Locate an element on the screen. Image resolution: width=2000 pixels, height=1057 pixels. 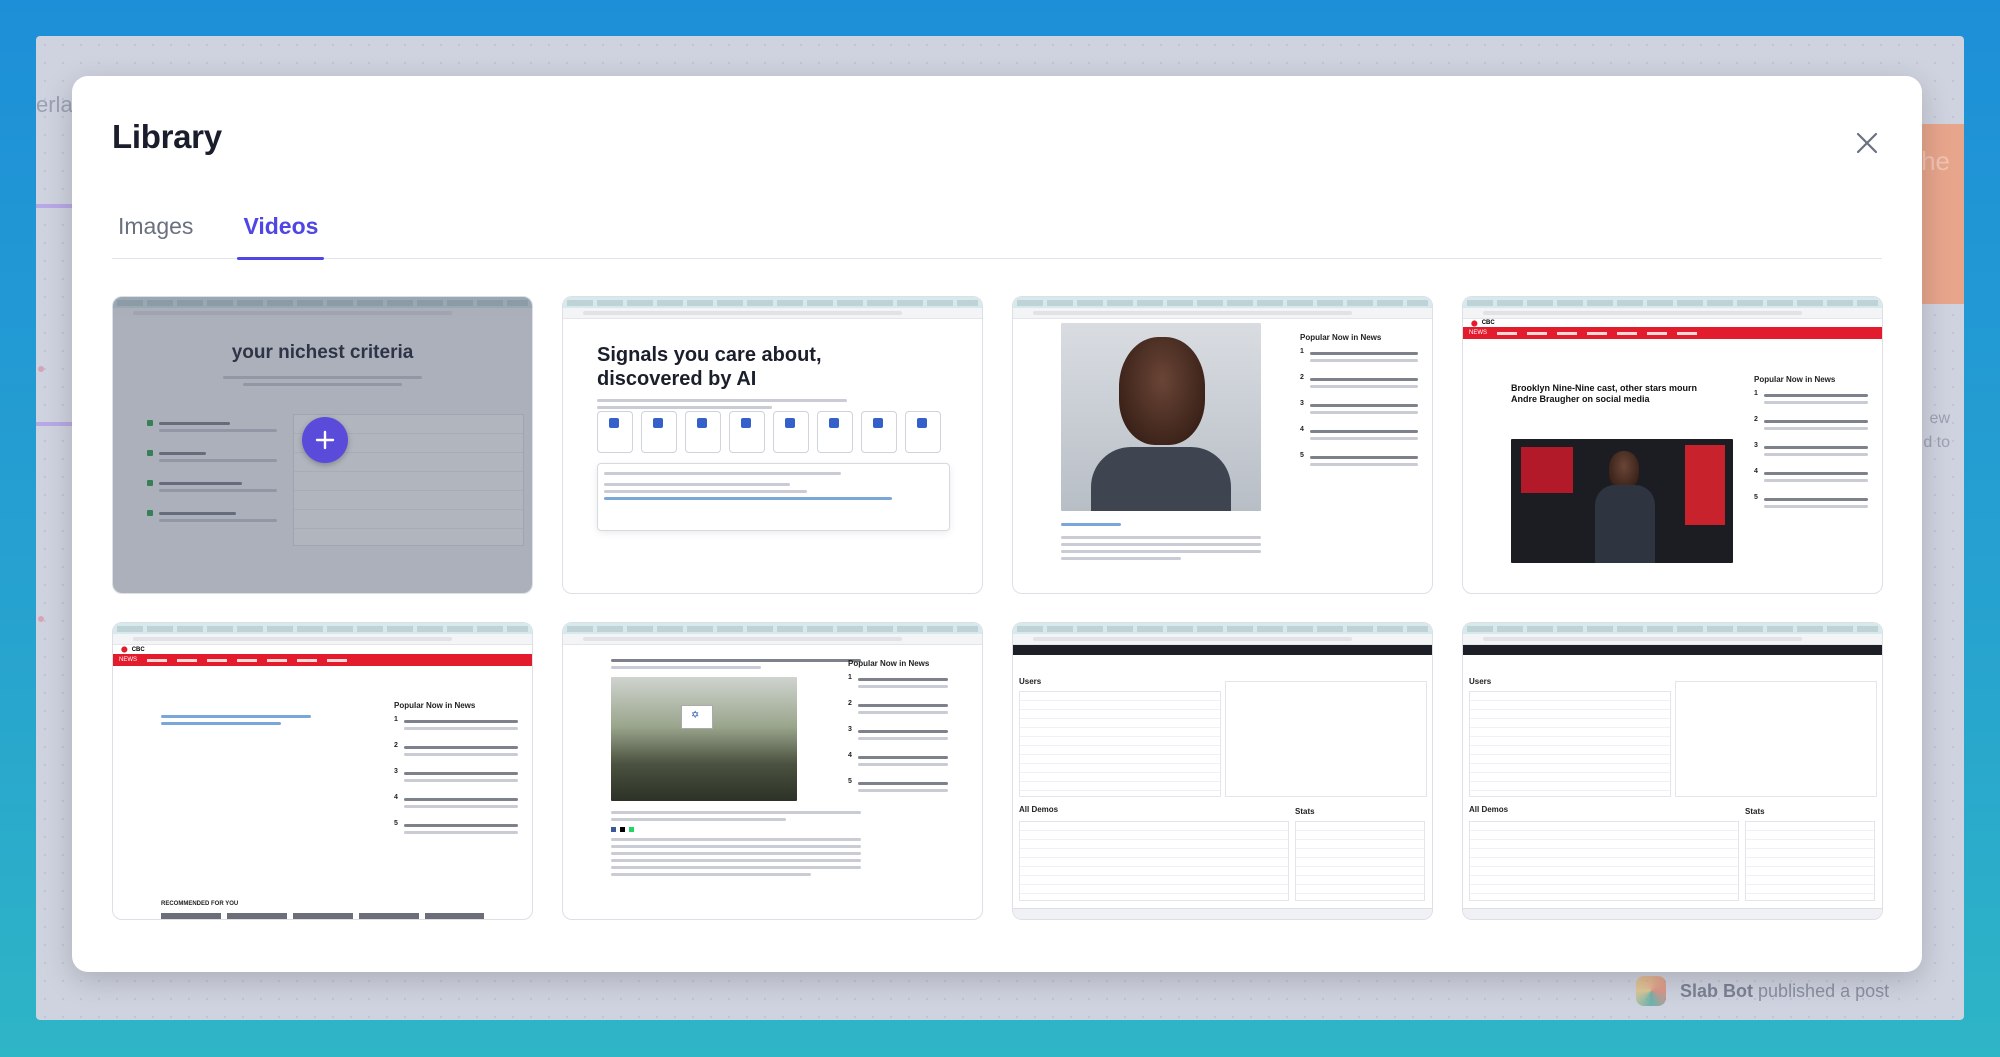
library-tabs: Images Videos is located at coordinates (997, 227).